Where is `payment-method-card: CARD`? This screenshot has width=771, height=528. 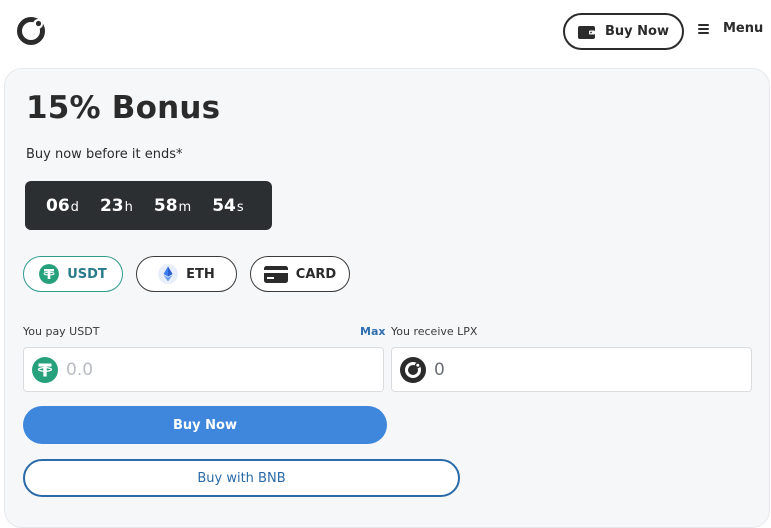
payment-method-card: CARD is located at coordinates (300, 274).